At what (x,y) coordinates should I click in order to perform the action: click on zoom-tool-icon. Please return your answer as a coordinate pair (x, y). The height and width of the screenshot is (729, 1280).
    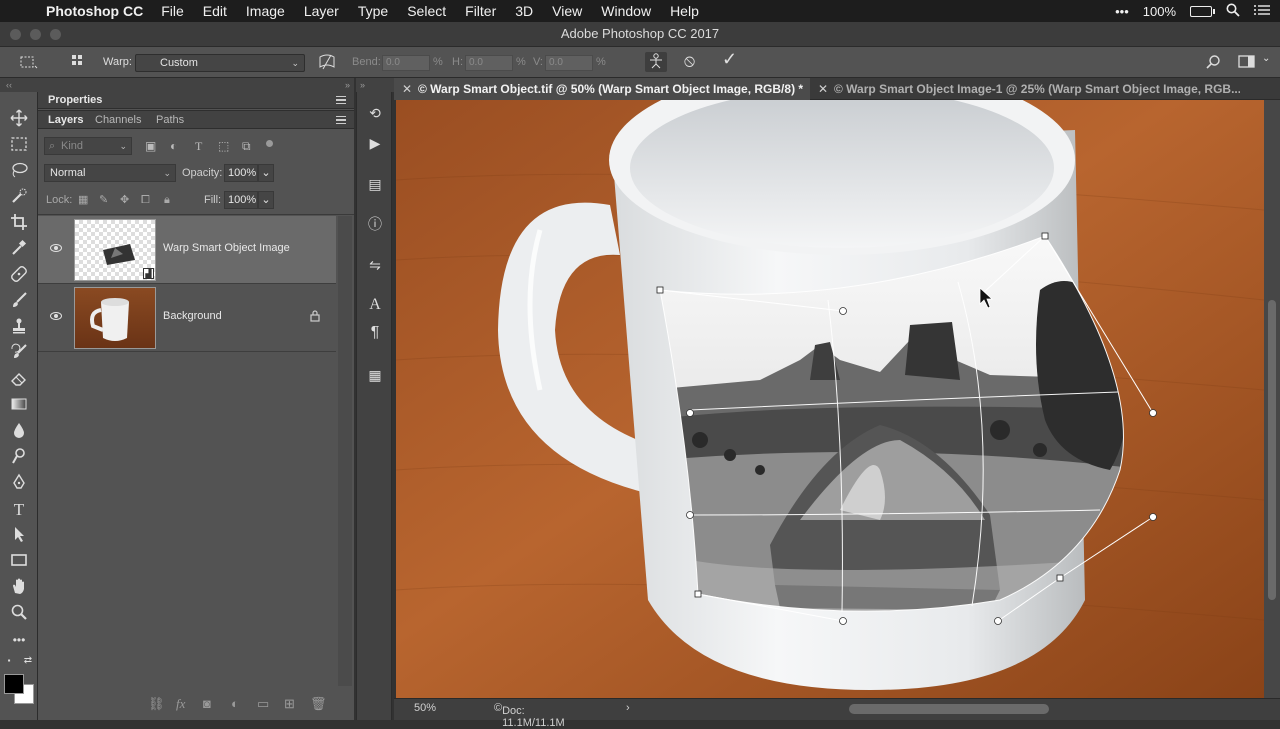
    Looking at the image, I should click on (19, 614).